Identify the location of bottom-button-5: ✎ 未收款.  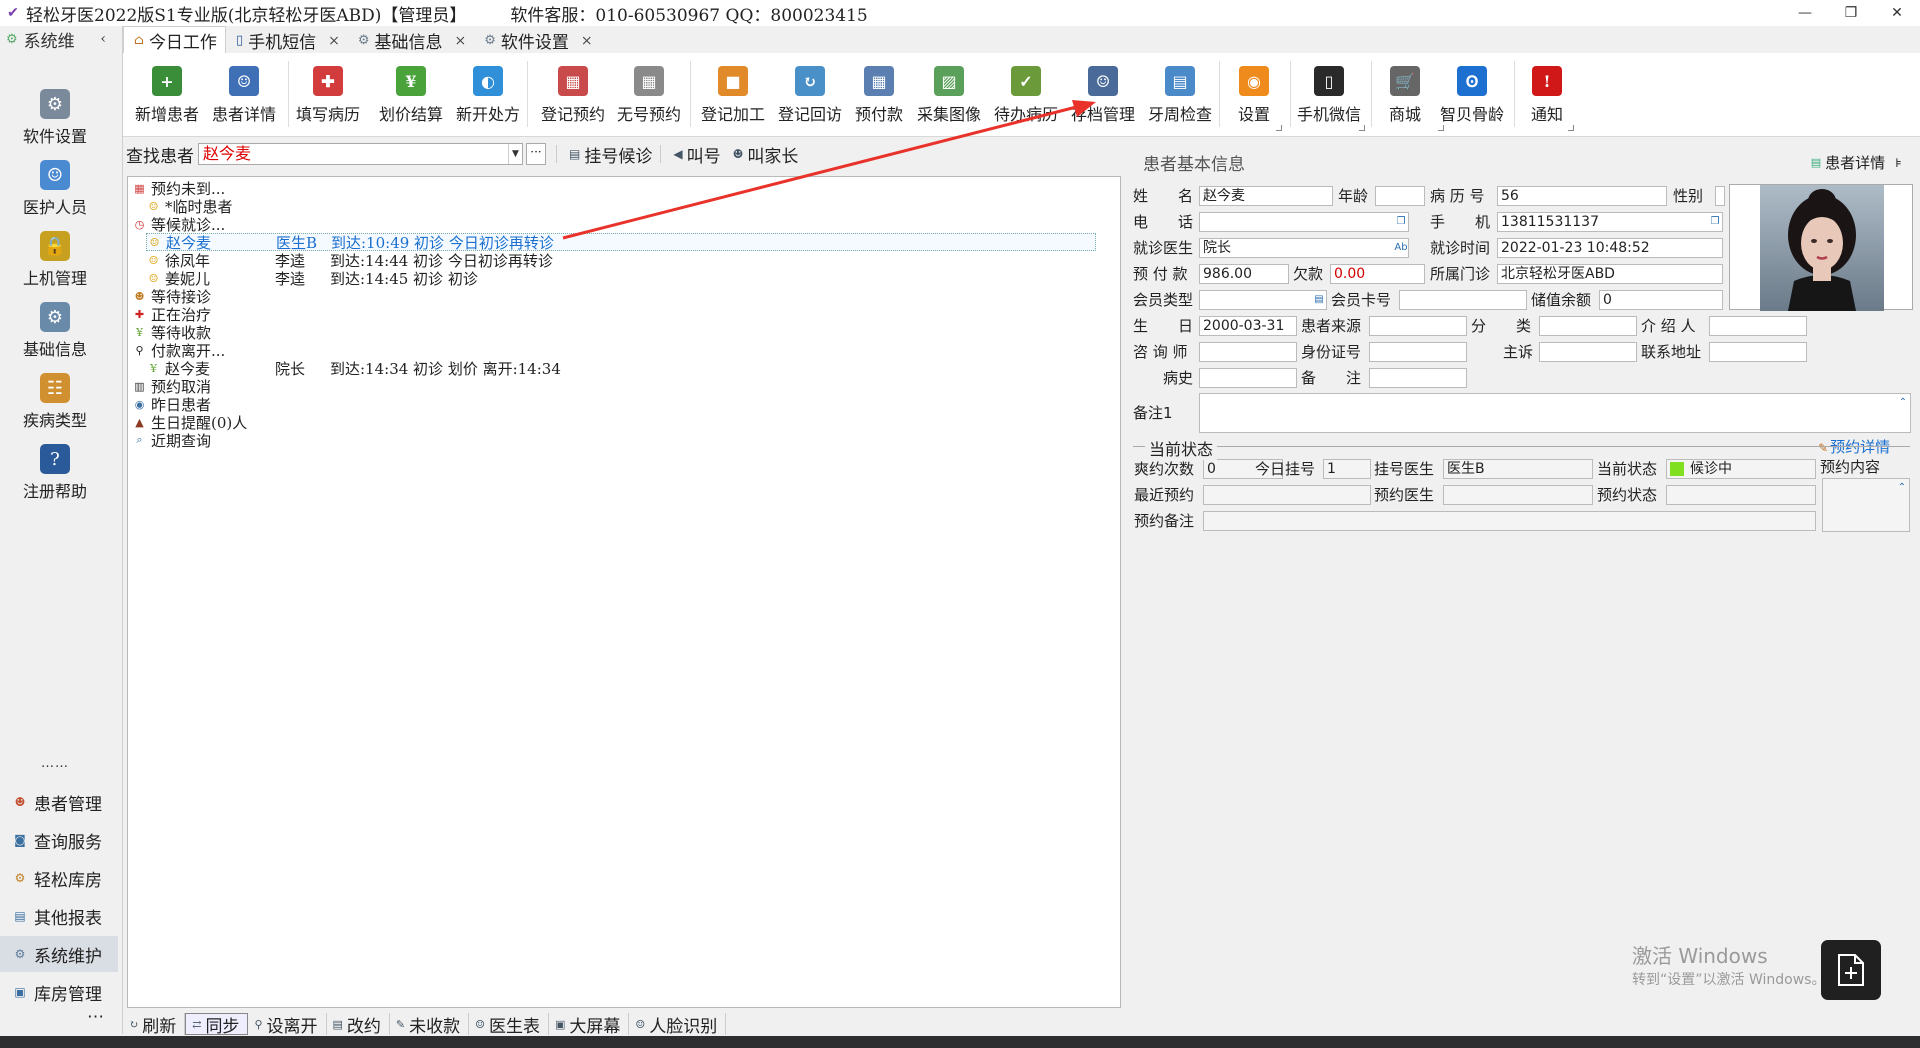
(430, 1025).